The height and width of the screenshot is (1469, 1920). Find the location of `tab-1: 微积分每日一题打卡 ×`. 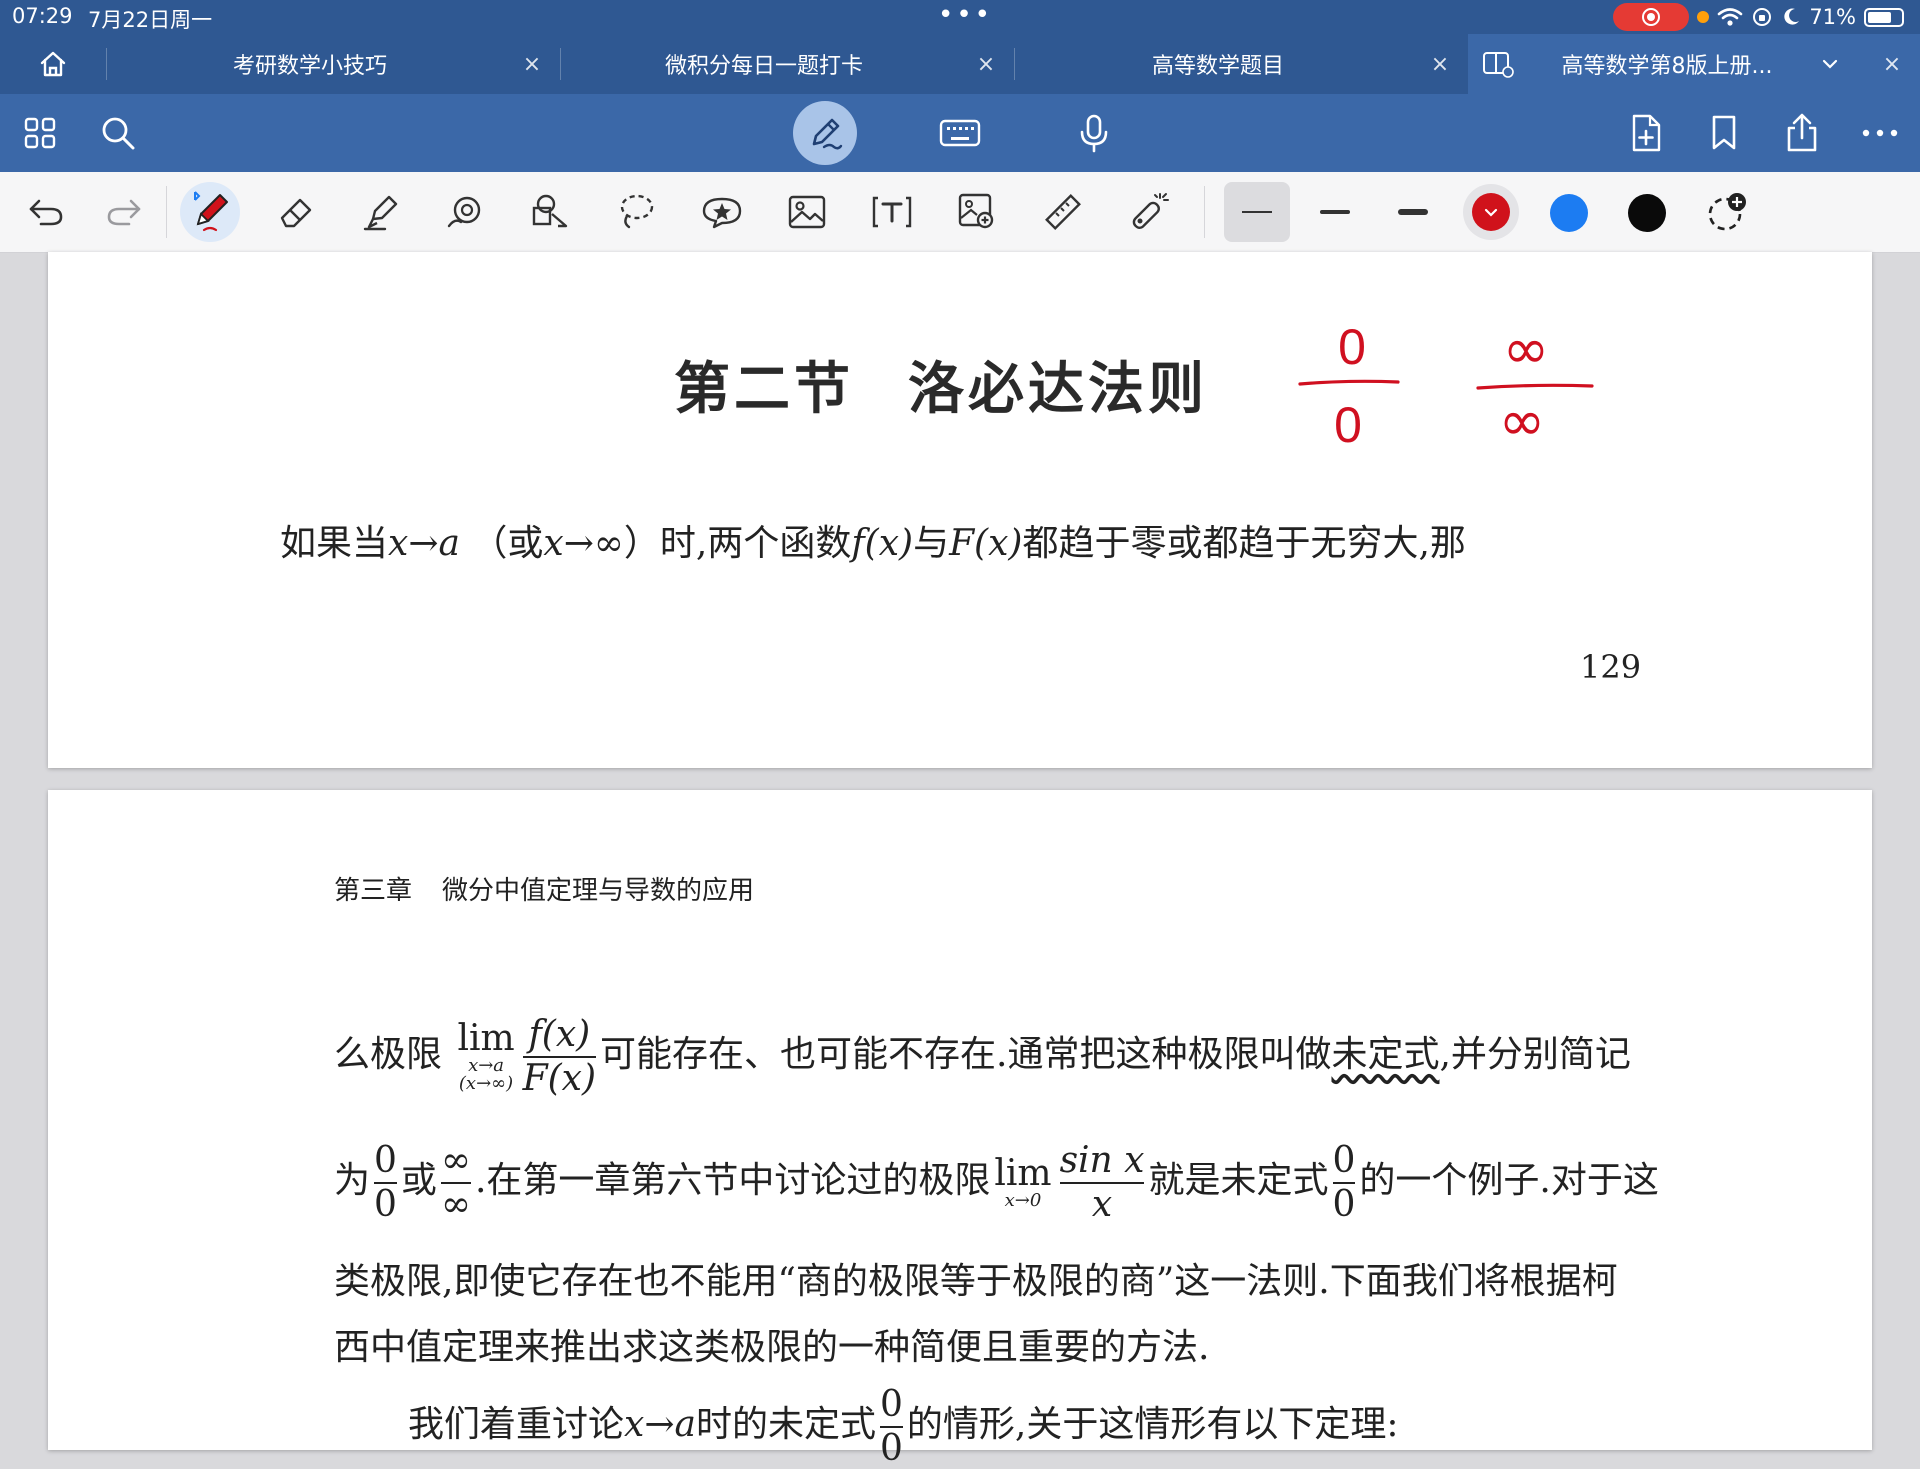

tab-1: 微积分每日一题打卡 × is located at coordinates (788, 64).